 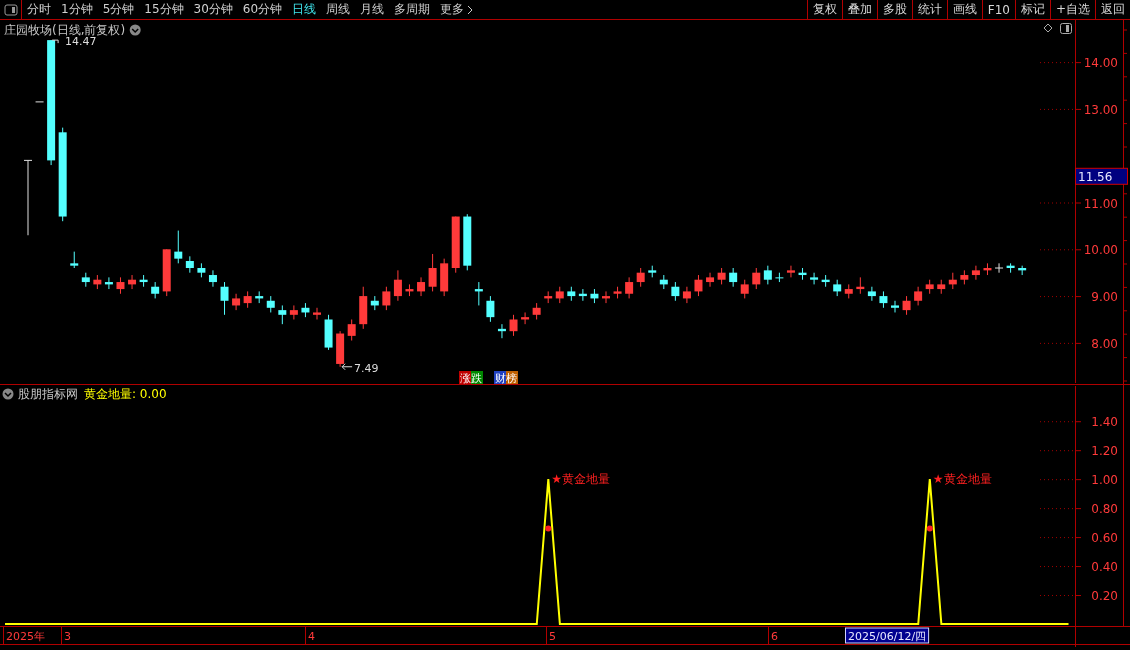 I want to click on period-tab: 周线, so click(x=338, y=9).